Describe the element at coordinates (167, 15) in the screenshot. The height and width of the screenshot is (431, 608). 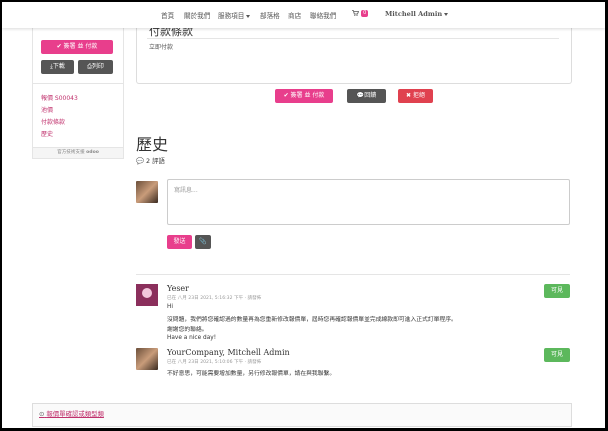
I see `nav-home: 首頁` at that location.